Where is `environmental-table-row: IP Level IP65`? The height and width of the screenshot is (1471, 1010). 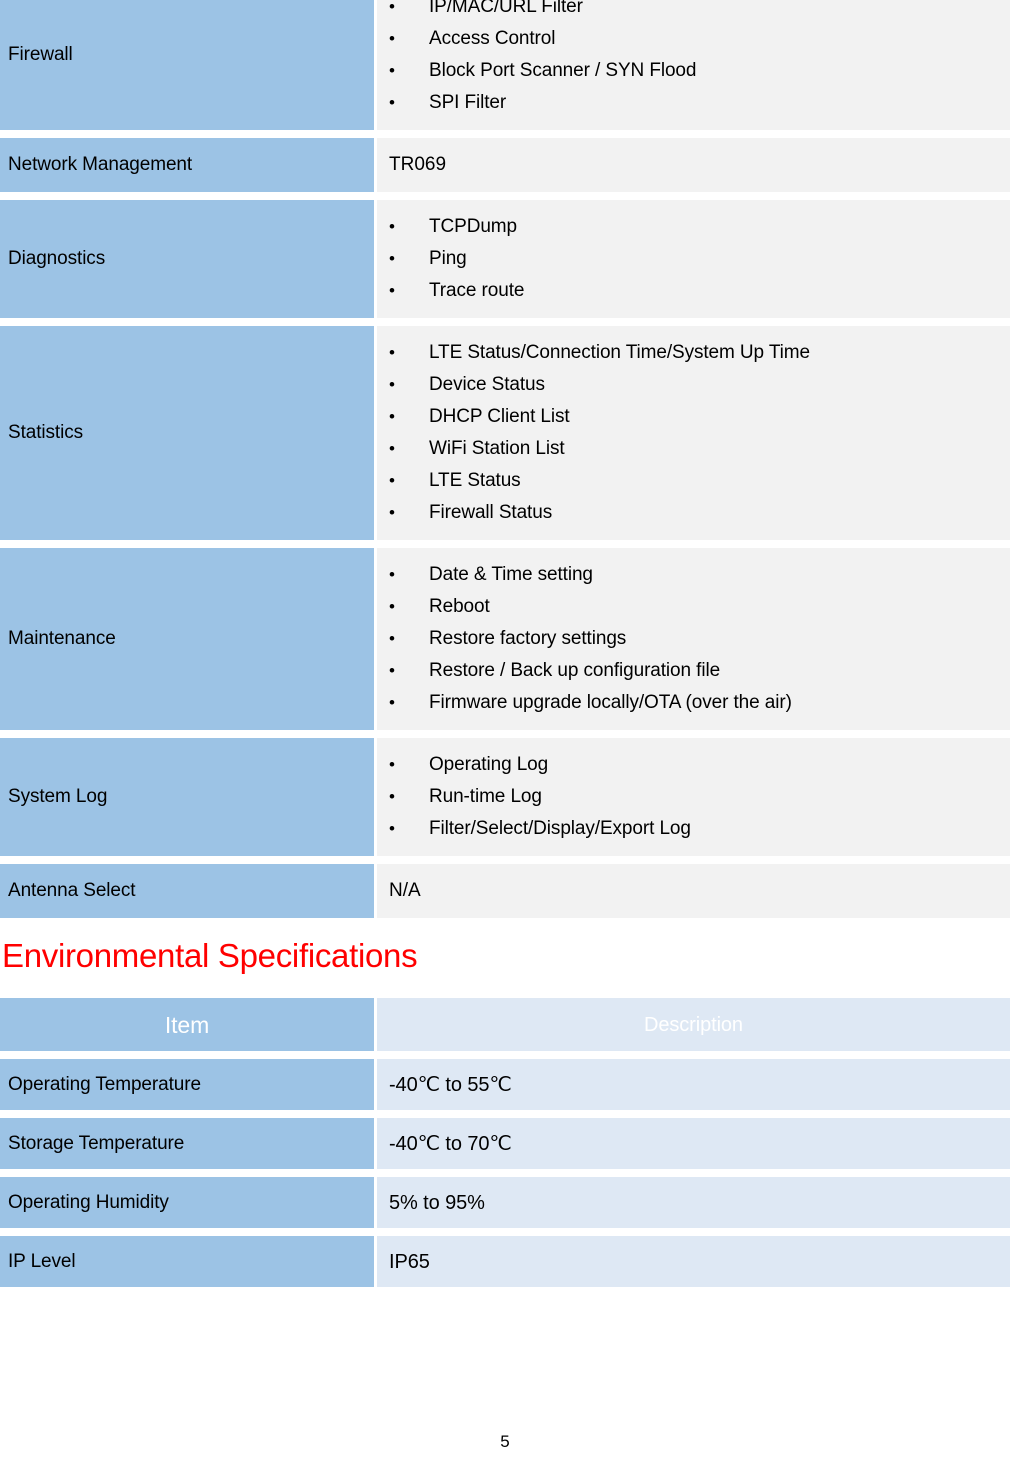 environmental-table-row: IP Level IP65 is located at coordinates (505, 1261).